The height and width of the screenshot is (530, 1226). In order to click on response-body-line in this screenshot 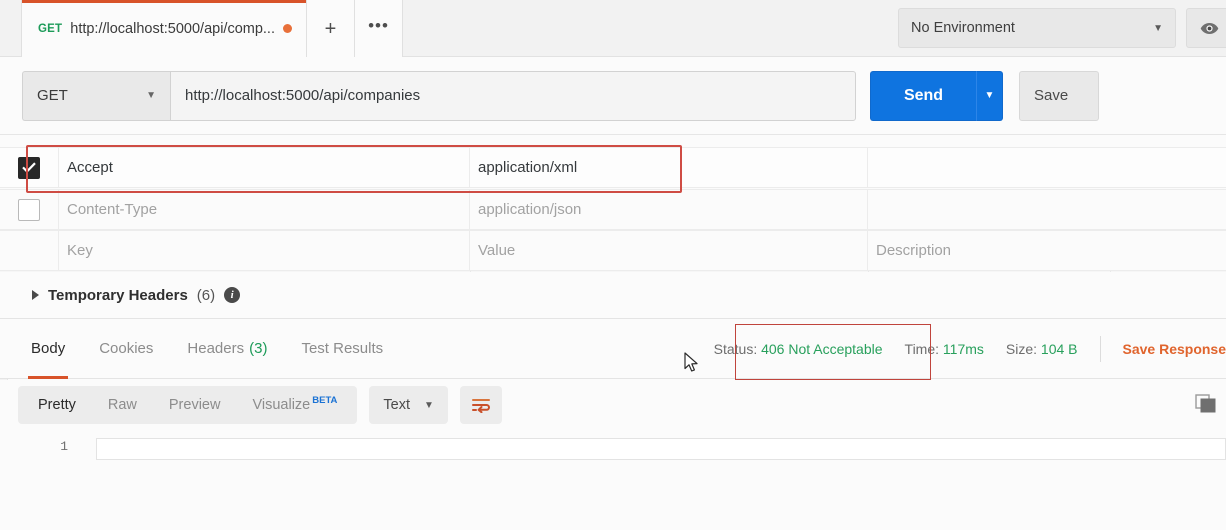, I will do `click(661, 449)`.